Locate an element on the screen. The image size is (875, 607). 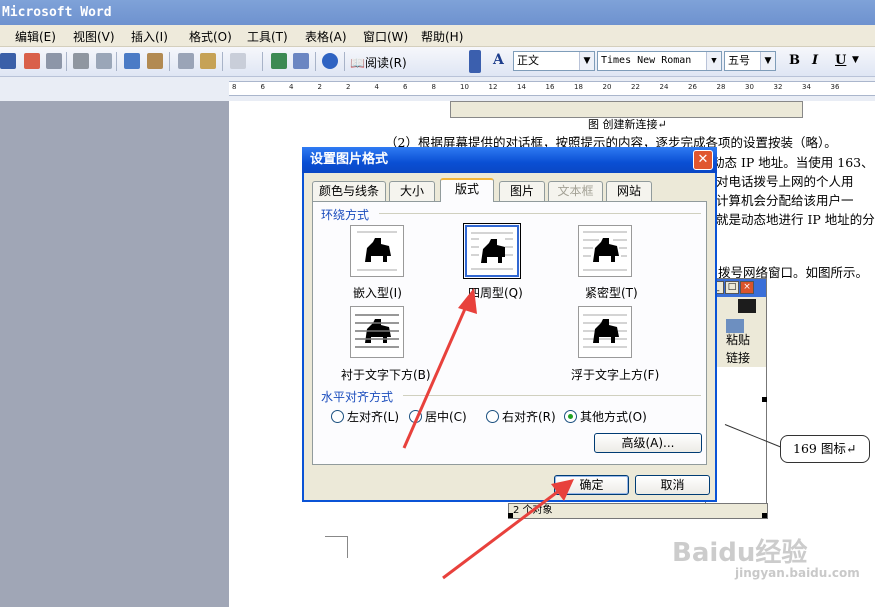
font-select: Times New Roman ▼ is located at coordinates (659, 61).